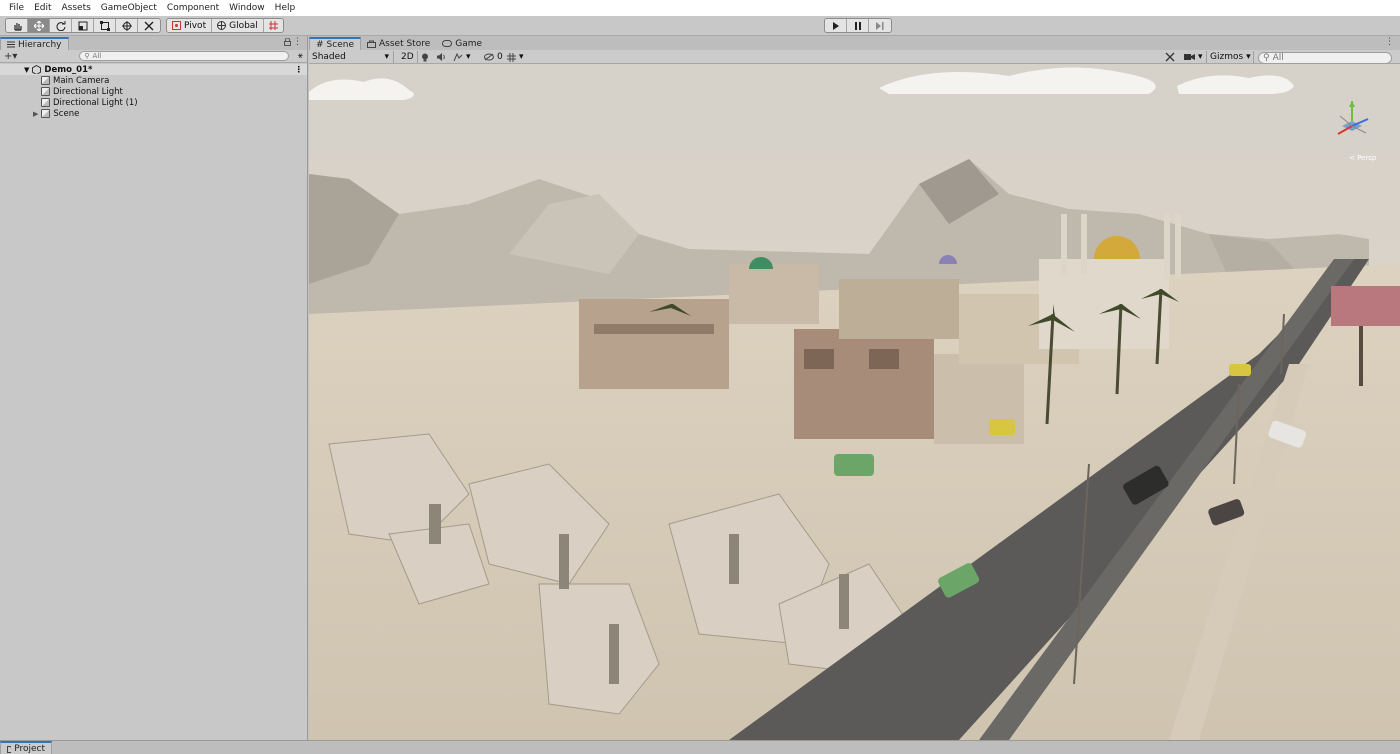  I want to click on transform-tool-button, so click(127, 25).